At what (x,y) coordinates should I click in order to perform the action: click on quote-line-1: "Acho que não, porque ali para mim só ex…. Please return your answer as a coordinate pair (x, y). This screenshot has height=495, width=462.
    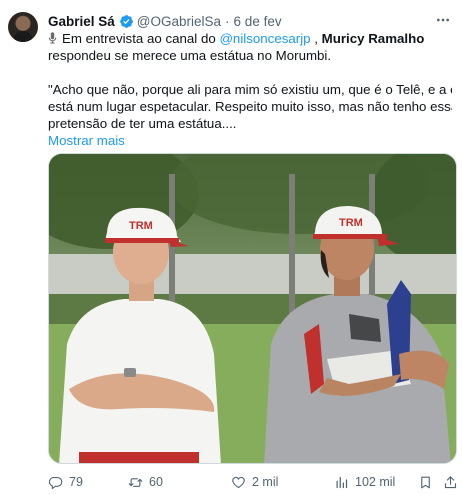
    Looking at the image, I should click on (250, 89).